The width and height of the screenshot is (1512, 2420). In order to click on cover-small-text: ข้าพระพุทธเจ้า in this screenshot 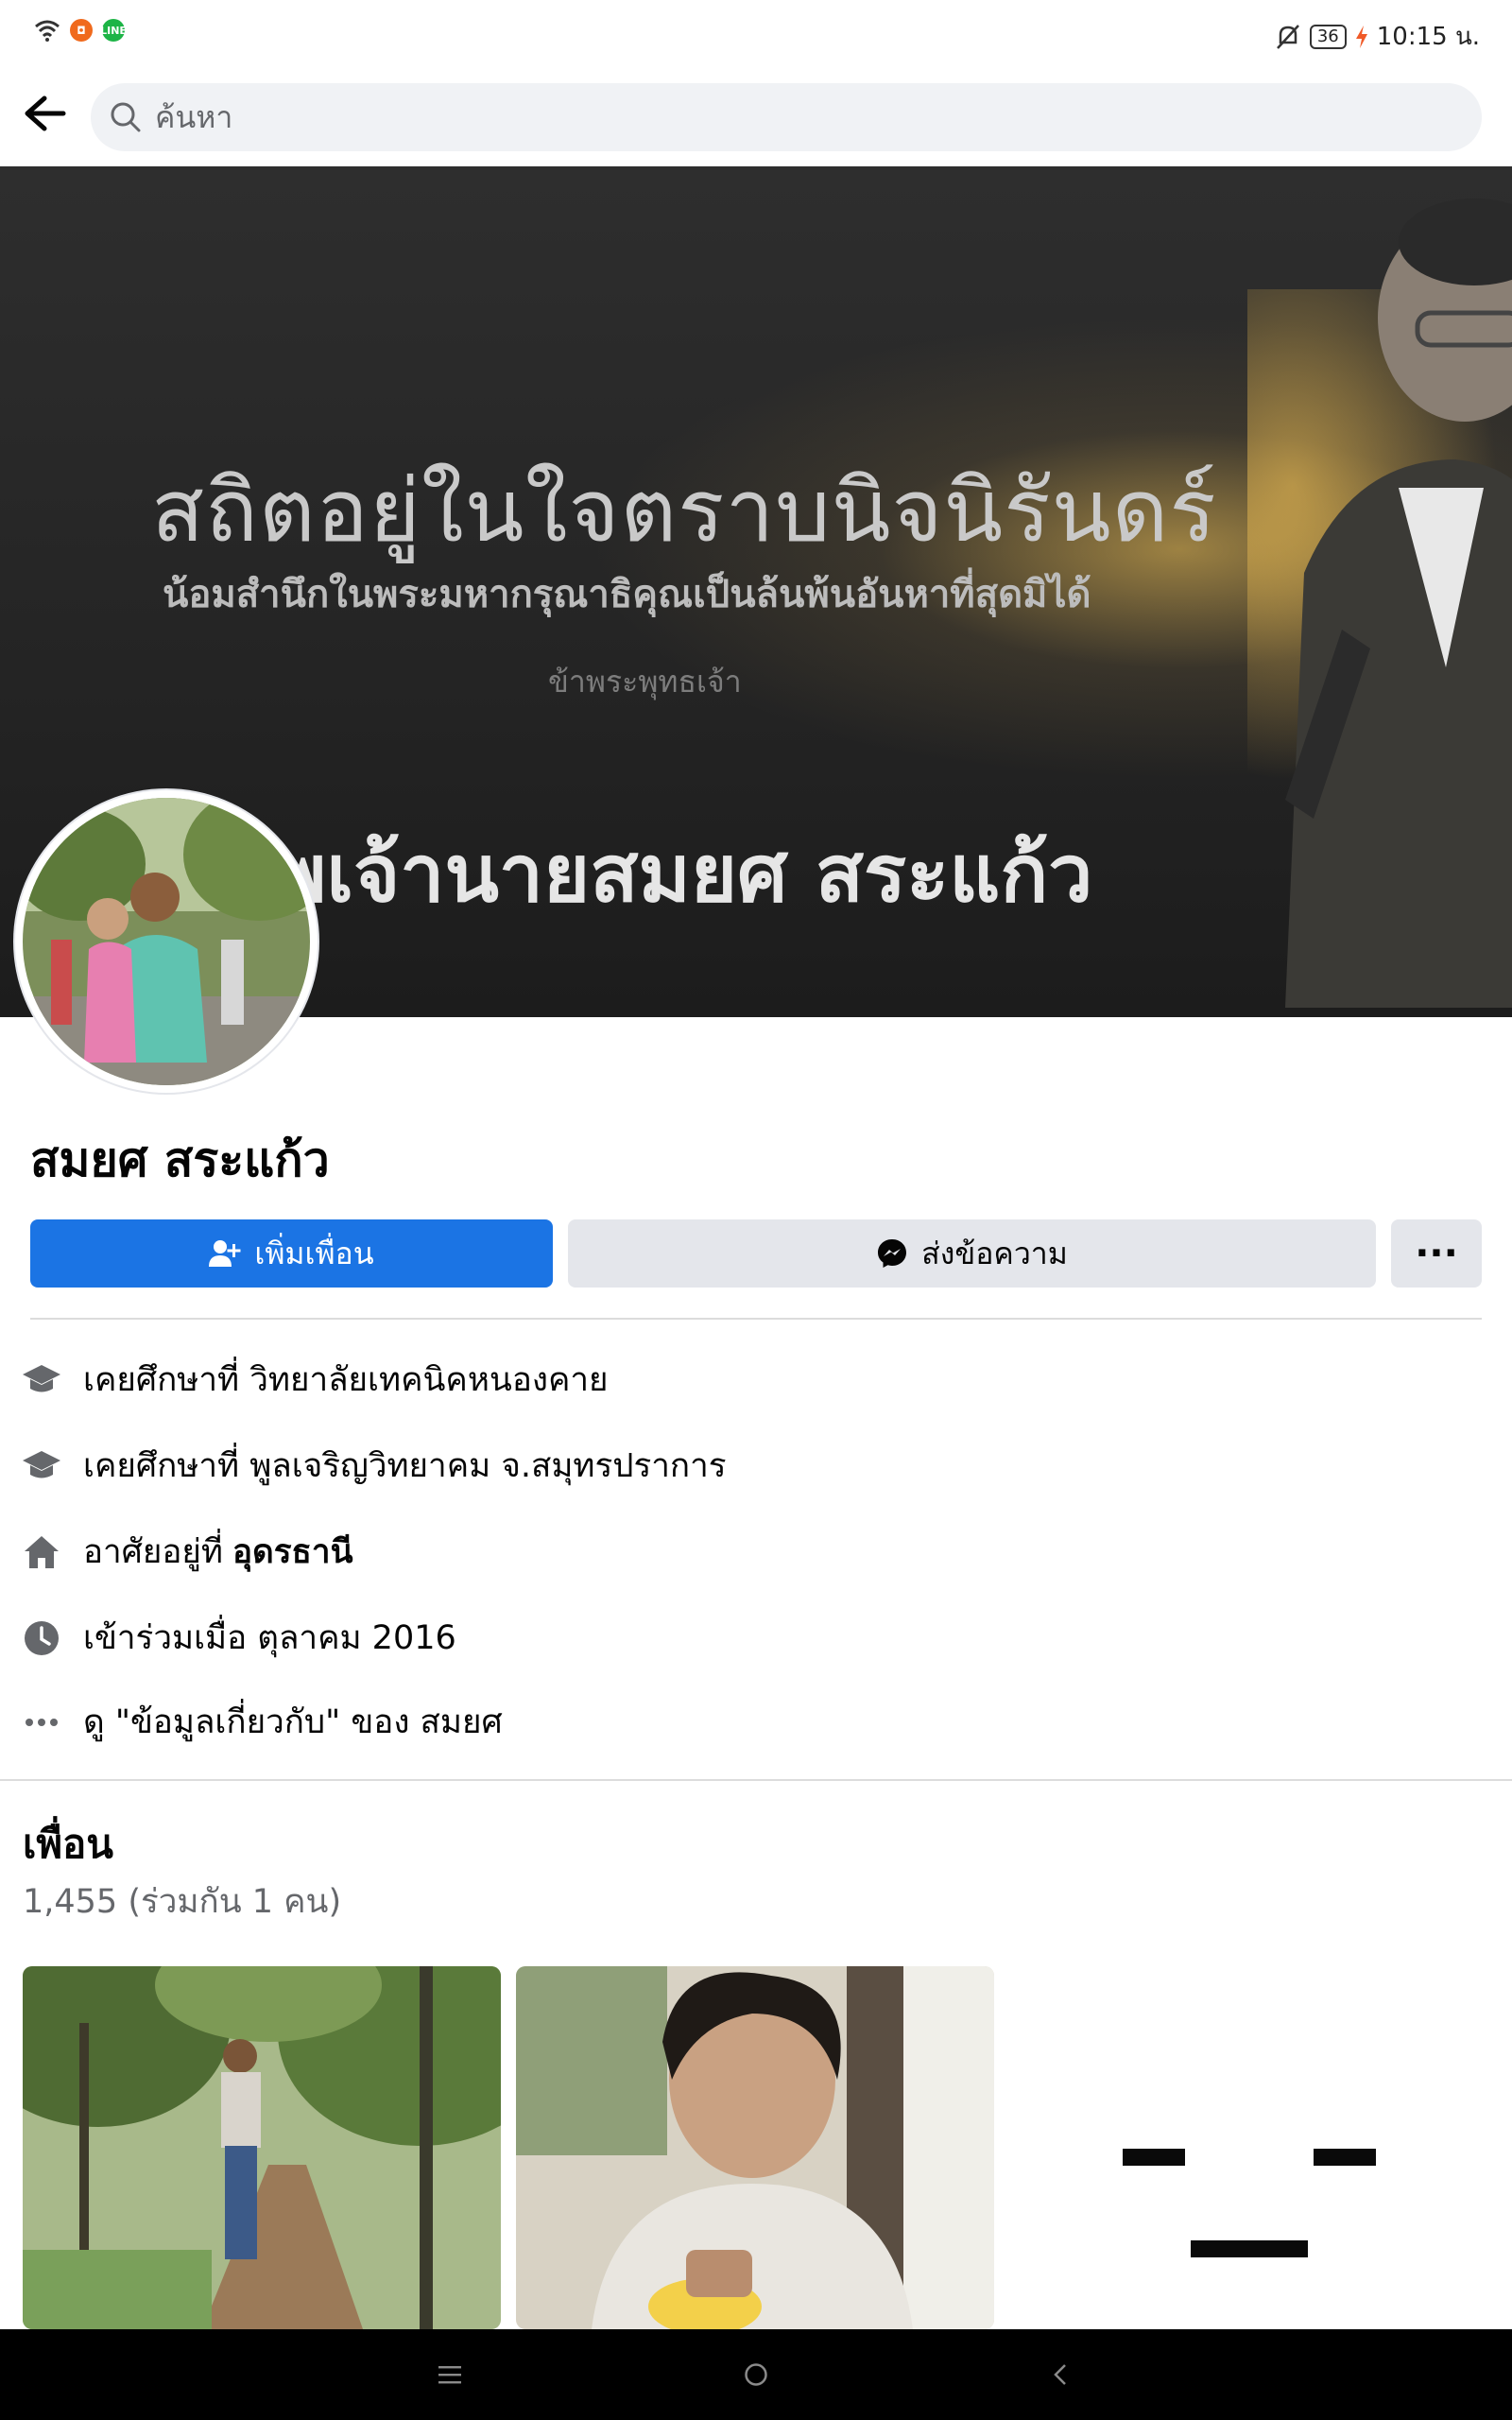, I will do `click(645, 682)`.